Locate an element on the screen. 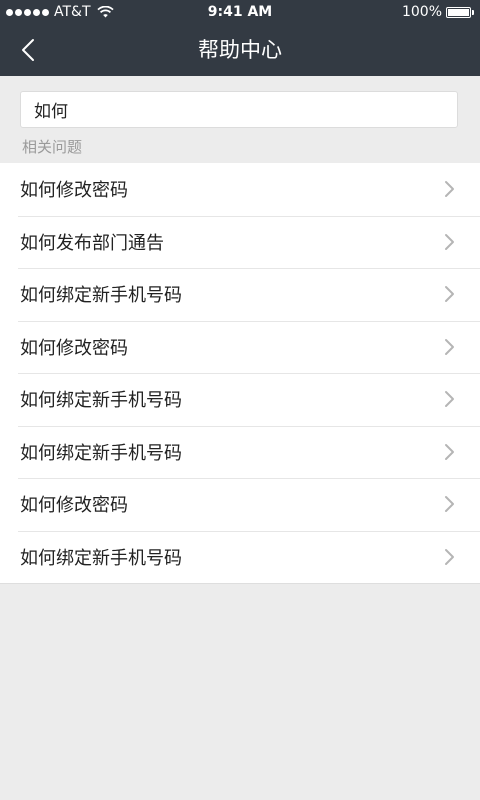  navigation-bar: 帮助中心 is located at coordinates (240, 50).